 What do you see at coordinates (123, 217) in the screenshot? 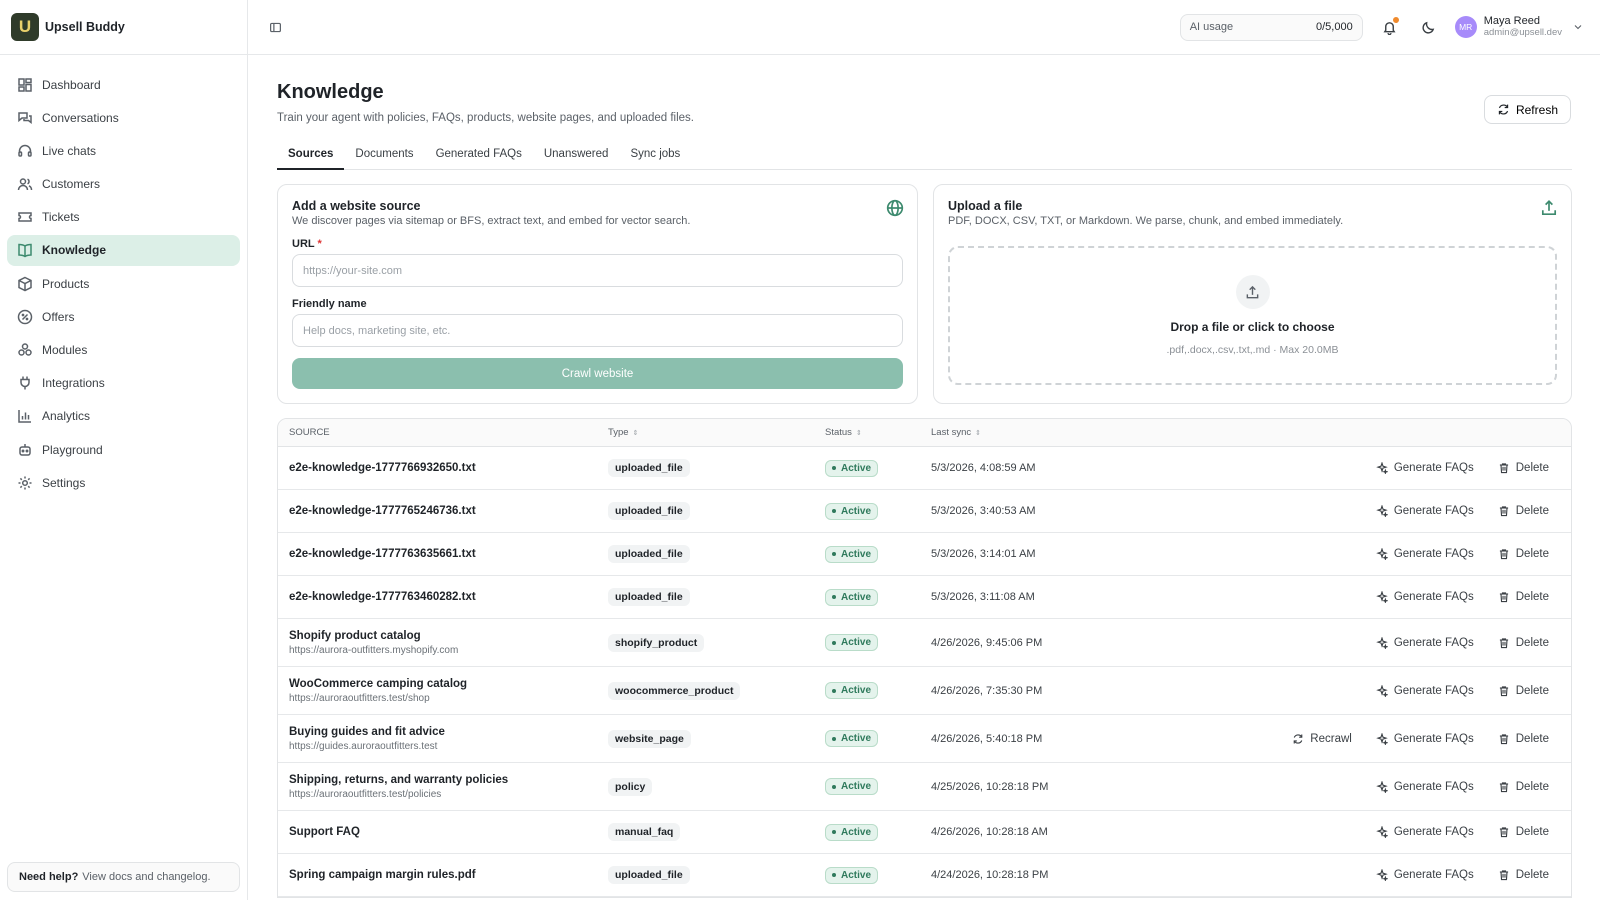
I see `sidebar-item-tickets: Tickets` at bounding box center [123, 217].